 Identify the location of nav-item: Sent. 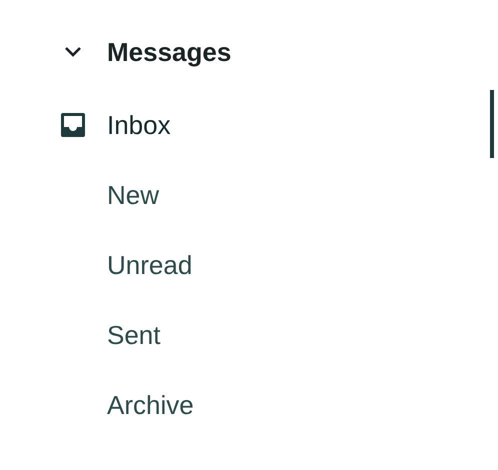
(133, 335).